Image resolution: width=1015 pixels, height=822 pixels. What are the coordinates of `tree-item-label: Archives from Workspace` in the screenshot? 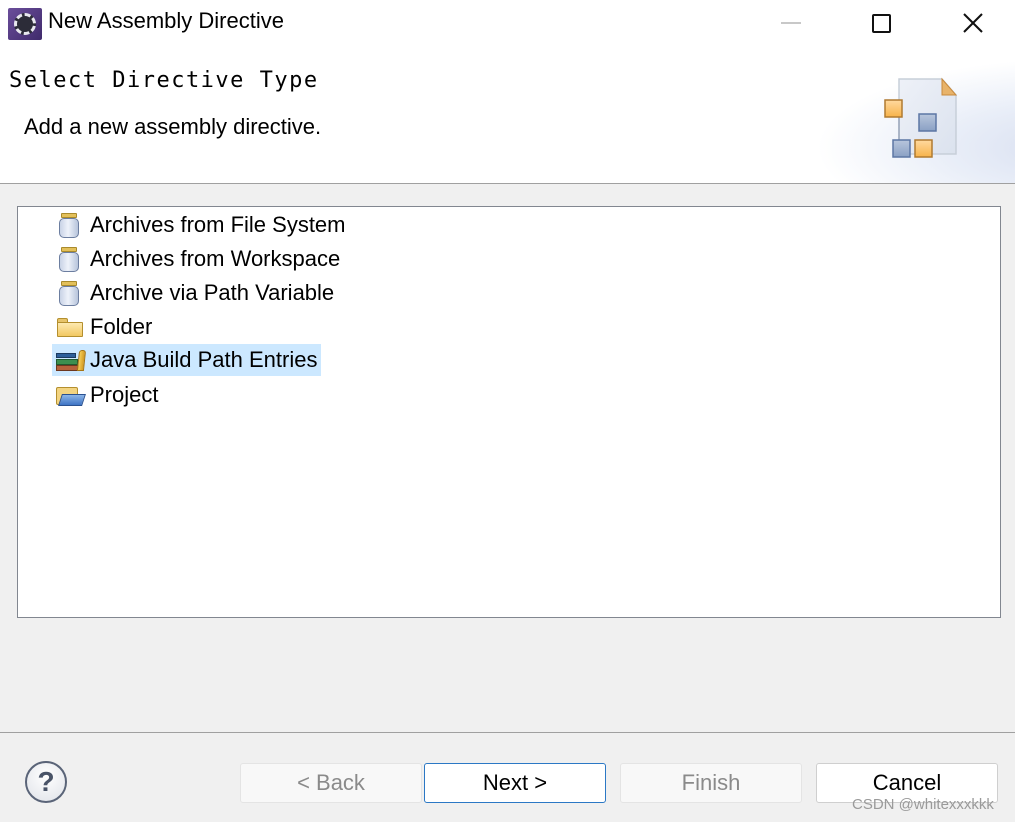 It's located at (215, 258).